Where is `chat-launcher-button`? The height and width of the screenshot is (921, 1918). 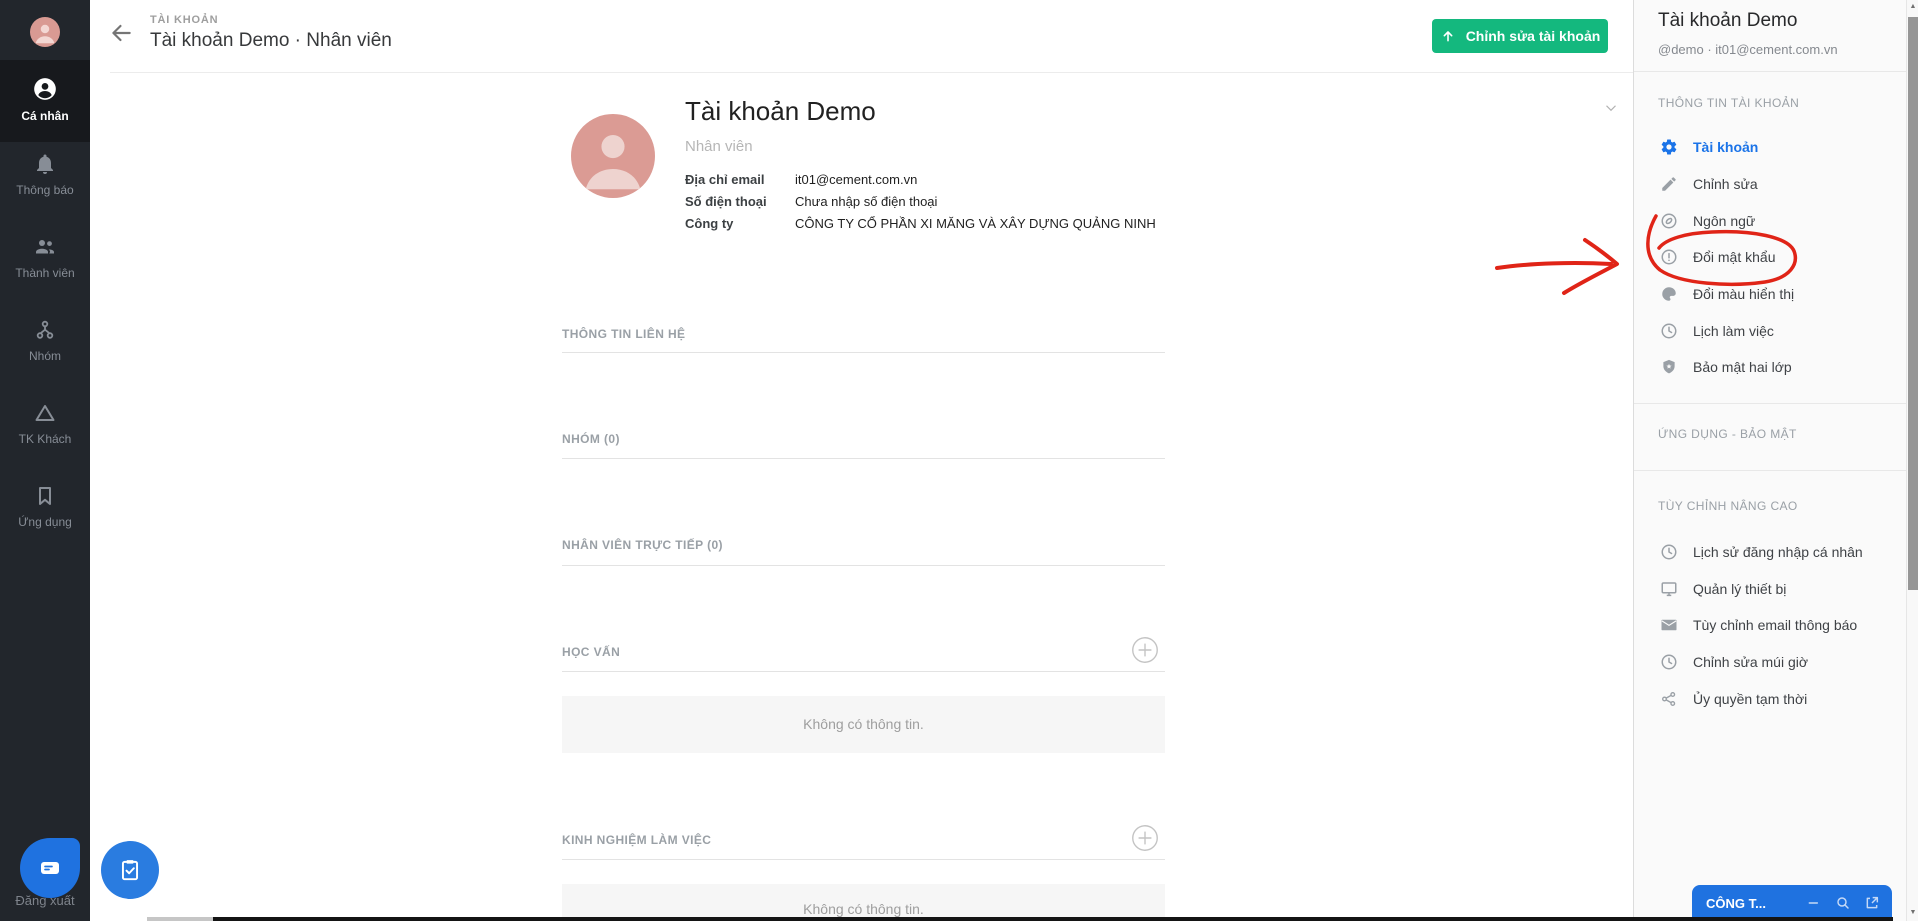 chat-launcher-button is located at coordinates (50, 868).